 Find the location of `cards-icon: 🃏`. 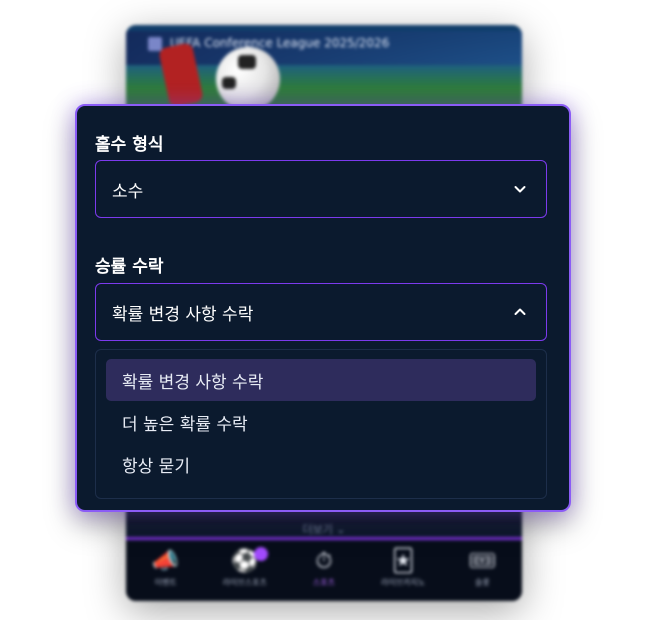

cards-icon: 🃏 is located at coordinates (403, 561).